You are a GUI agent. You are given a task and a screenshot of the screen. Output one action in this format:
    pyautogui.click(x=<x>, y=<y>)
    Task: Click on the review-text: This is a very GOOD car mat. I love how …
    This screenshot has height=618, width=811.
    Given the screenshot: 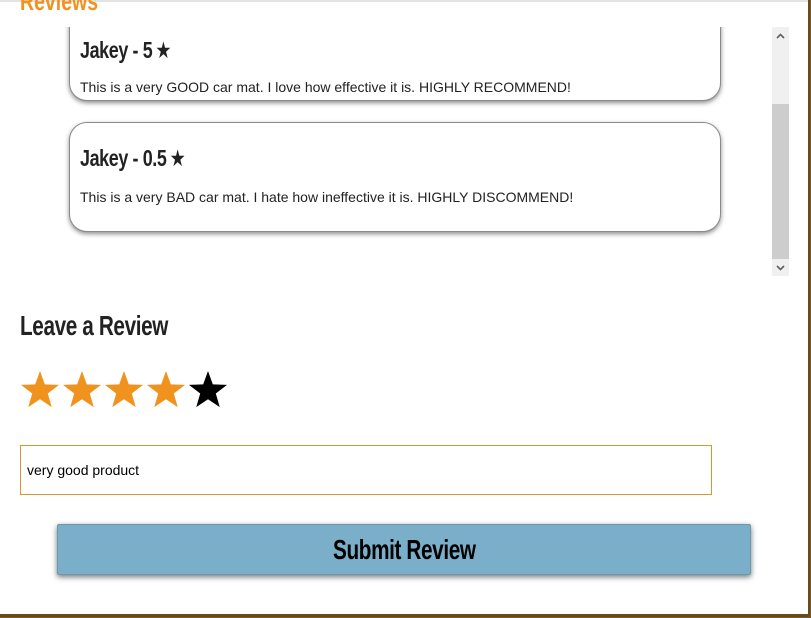 What is the action you would take?
    pyautogui.click(x=325, y=87)
    